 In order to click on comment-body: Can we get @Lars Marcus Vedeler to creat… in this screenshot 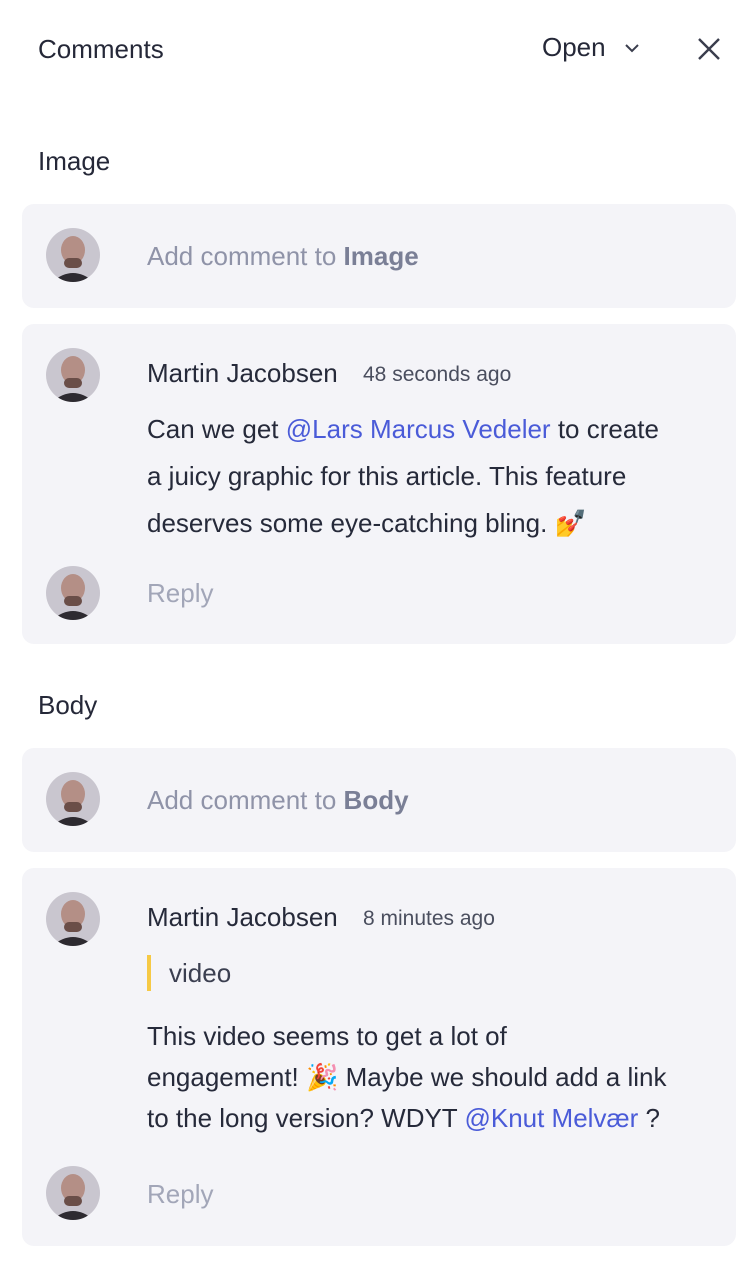, I will do `click(403, 476)`.